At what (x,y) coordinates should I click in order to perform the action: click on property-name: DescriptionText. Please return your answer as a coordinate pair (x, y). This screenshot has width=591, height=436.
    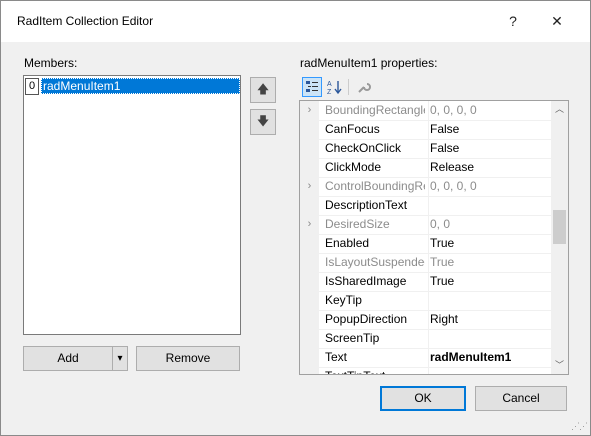
    Looking at the image, I should click on (366, 205).